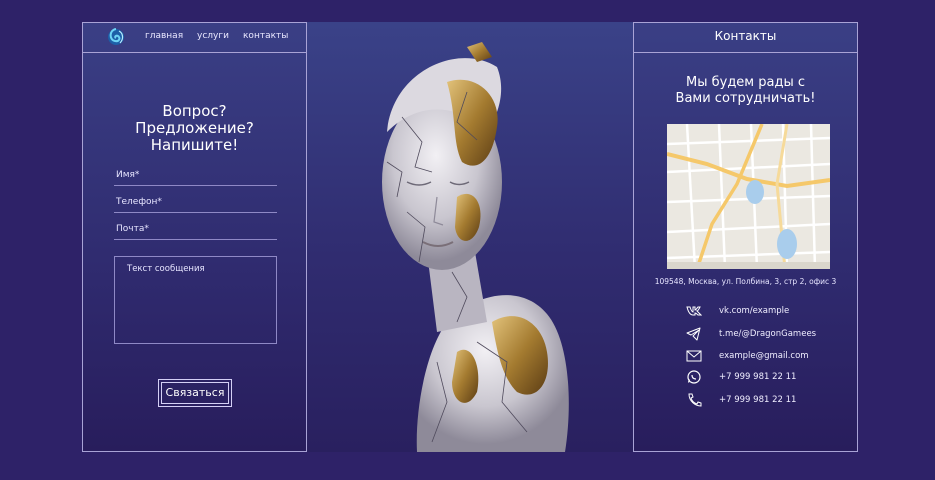 The height and width of the screenshot is (480, 935). What do you see at coordinates (213, 36) in the screenshot?
I see `nav-link-services: услуги` at bounding box center [213, 36].